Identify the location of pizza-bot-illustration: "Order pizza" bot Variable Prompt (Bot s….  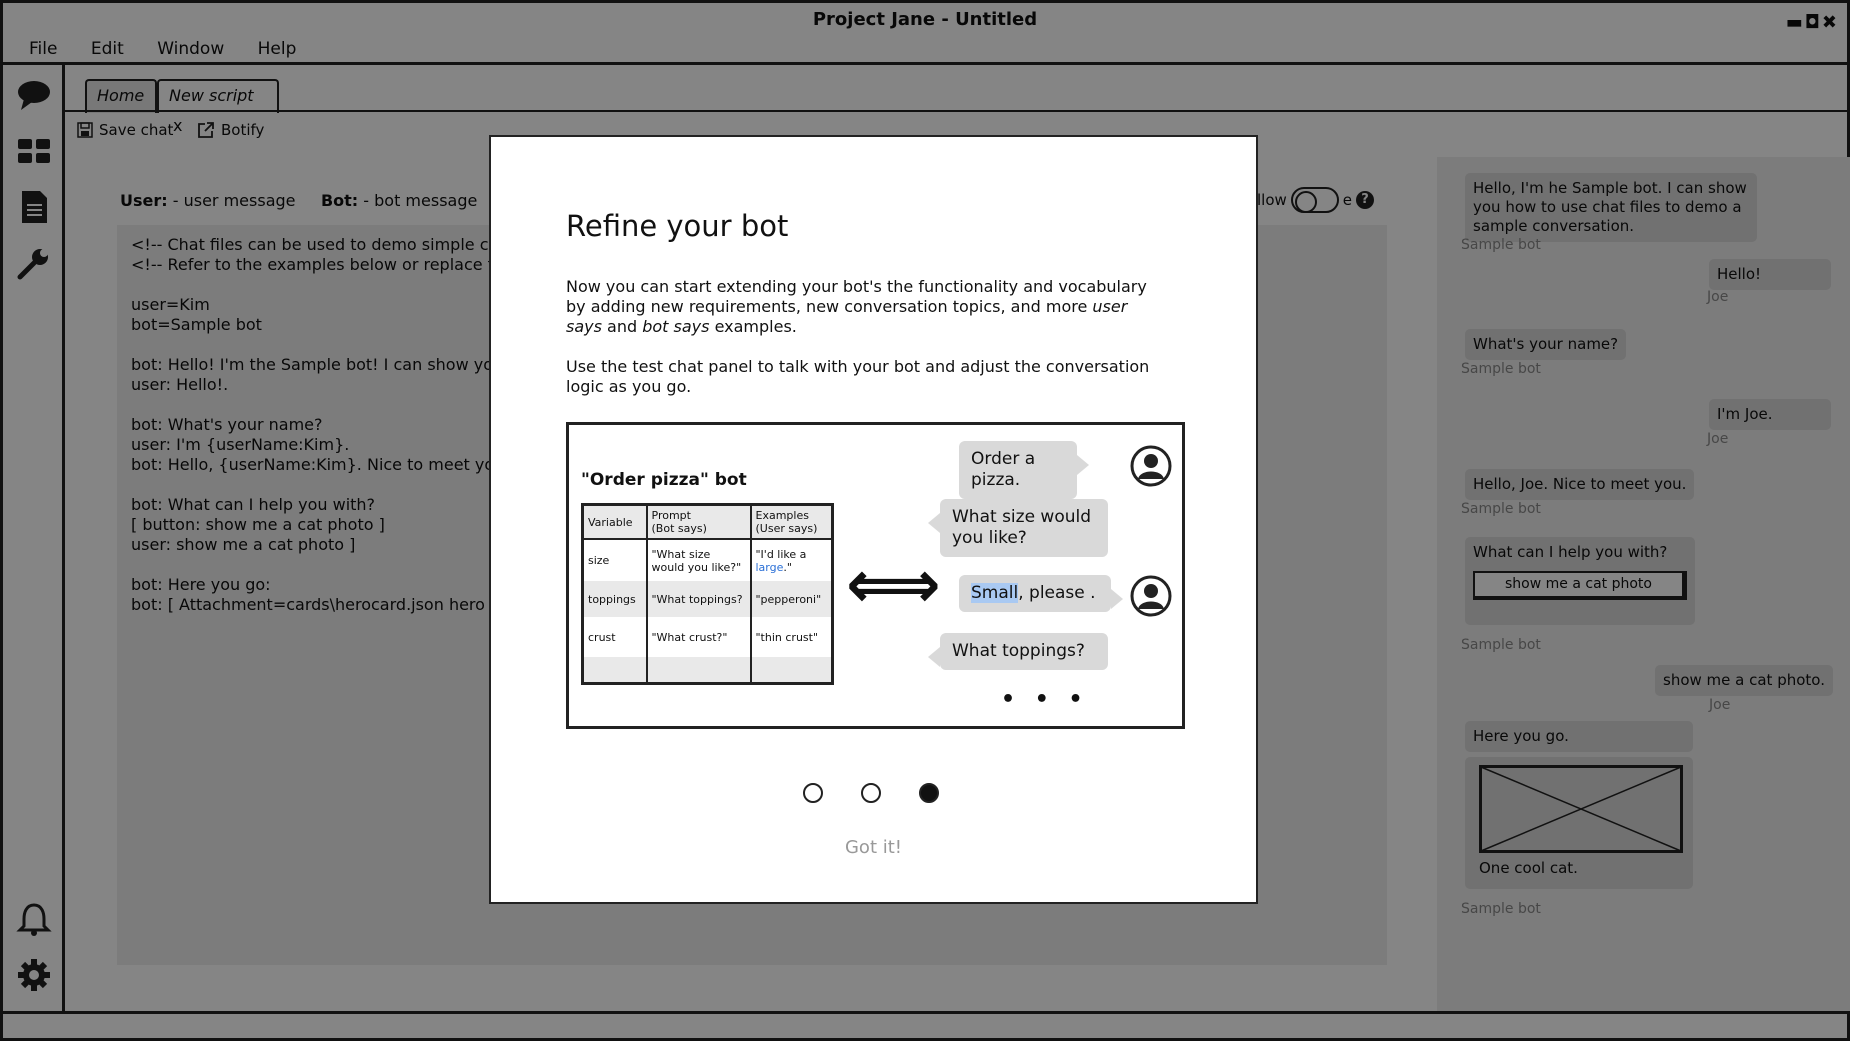
(875, 575).